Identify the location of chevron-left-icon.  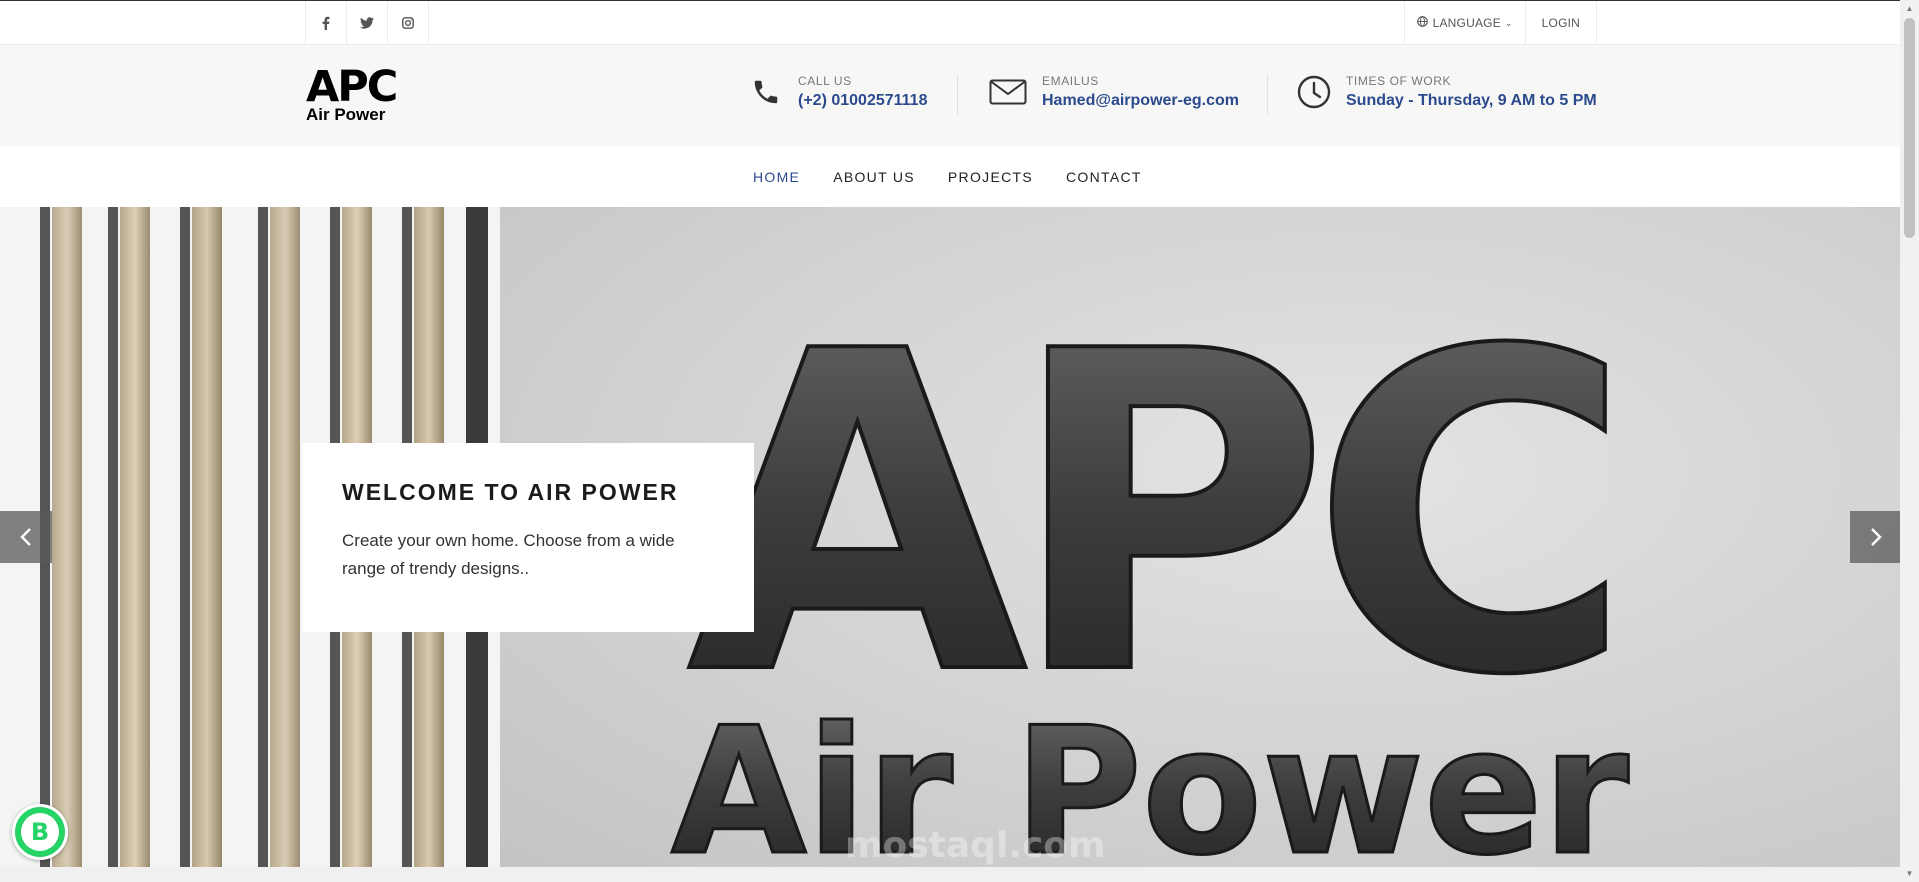
(25, 537).